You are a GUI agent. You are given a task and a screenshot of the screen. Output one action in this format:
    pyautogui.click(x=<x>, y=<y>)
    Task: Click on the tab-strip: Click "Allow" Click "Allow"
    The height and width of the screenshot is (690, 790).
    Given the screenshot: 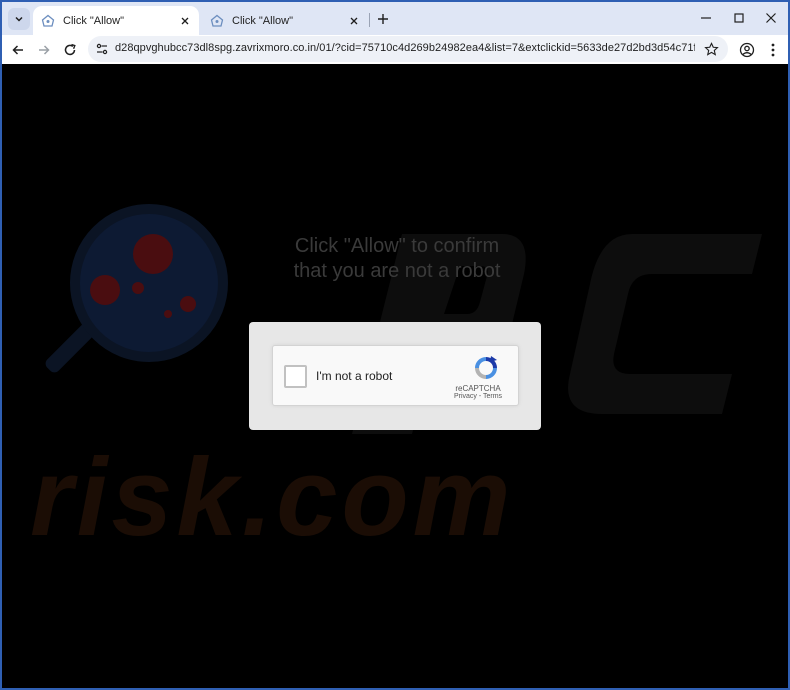 What is the action you would take?
    pyautogui.click(x=395, y=18)
    